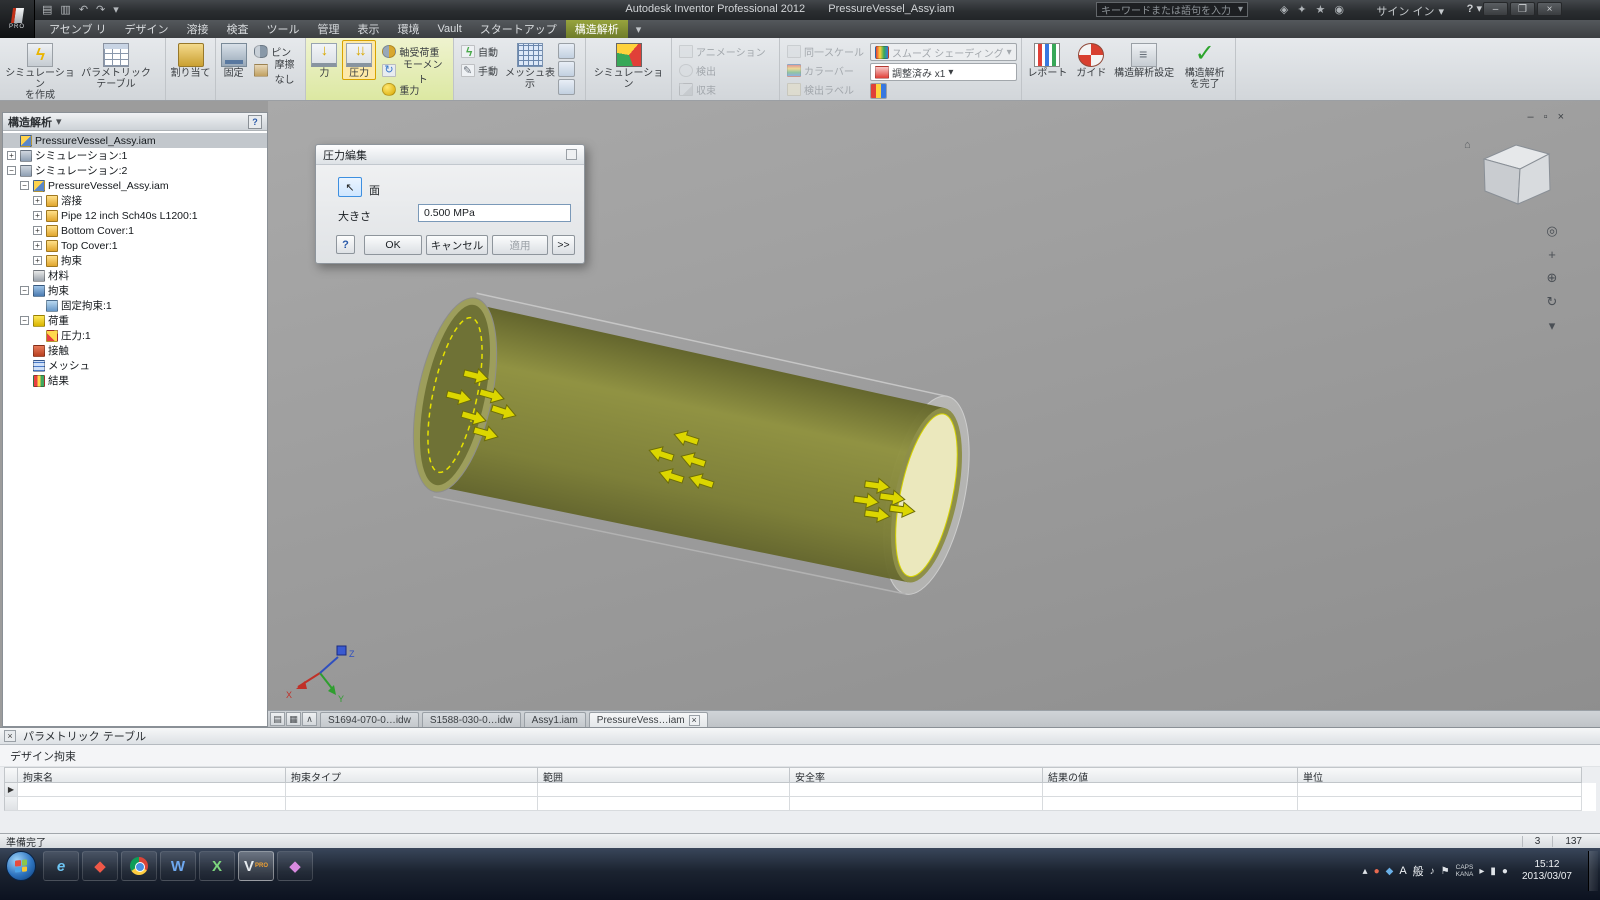 This screenshot has height=900, width=1600. What do you see at coordinates (139, 866) in the screenshot?
I see `taskbar-app-chrome` at bounding box center [139, 866].